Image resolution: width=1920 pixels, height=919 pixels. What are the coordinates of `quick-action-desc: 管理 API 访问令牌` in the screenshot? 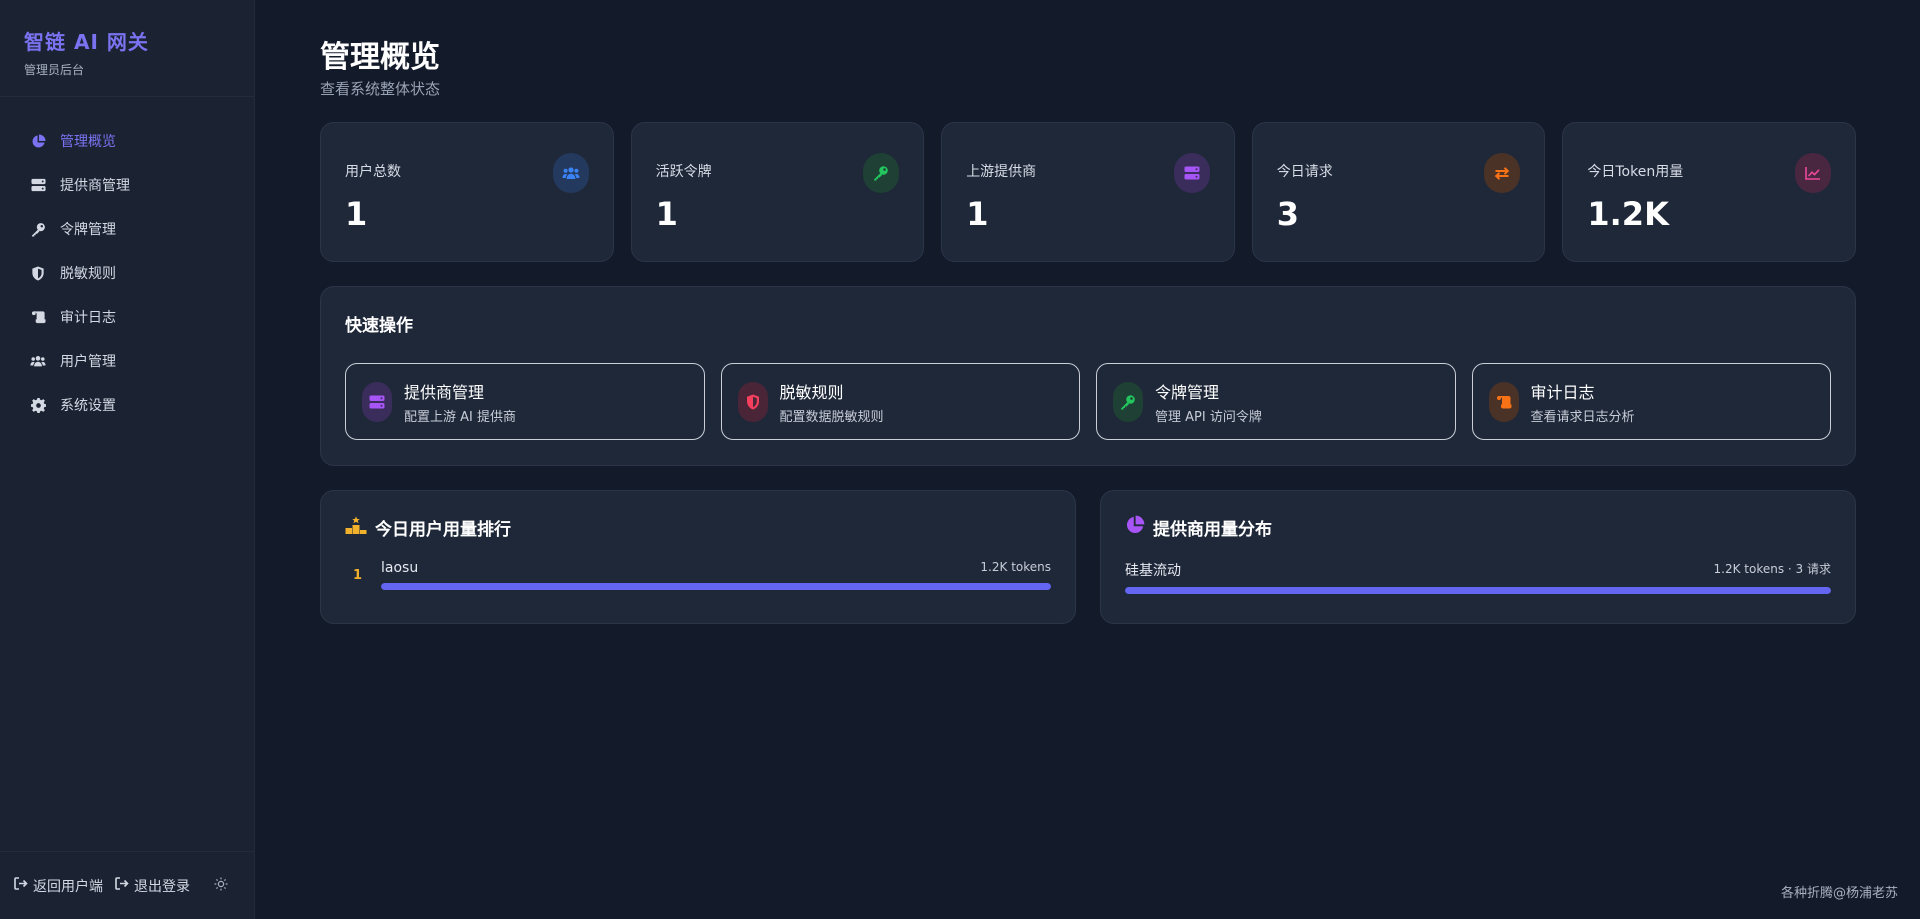 It's located at (1208, 417).